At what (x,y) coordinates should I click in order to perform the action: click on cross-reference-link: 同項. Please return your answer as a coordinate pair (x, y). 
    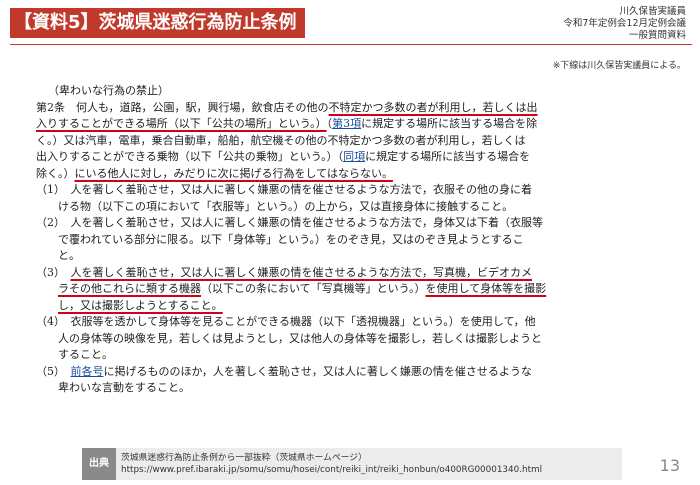
    Looking at the image, I should click on (354, 156).